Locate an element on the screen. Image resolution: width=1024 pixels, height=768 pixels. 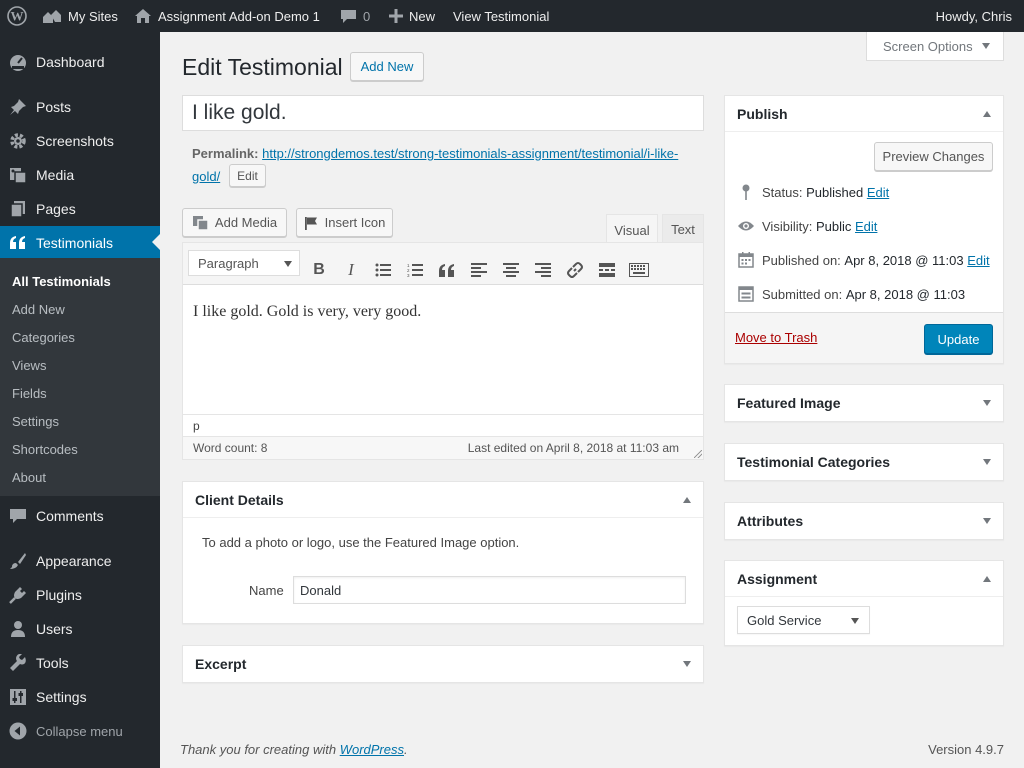
link-icon is located at coordinates (575, 270).